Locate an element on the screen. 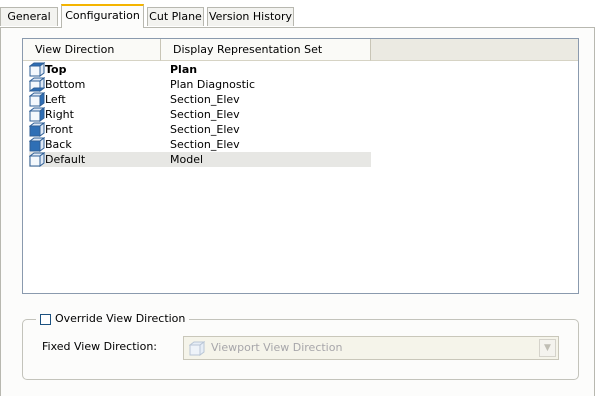 The height and width of the screenshot is (396, 595). tab-cut-plane: Cut Plane is located at coordinates (175, 16).